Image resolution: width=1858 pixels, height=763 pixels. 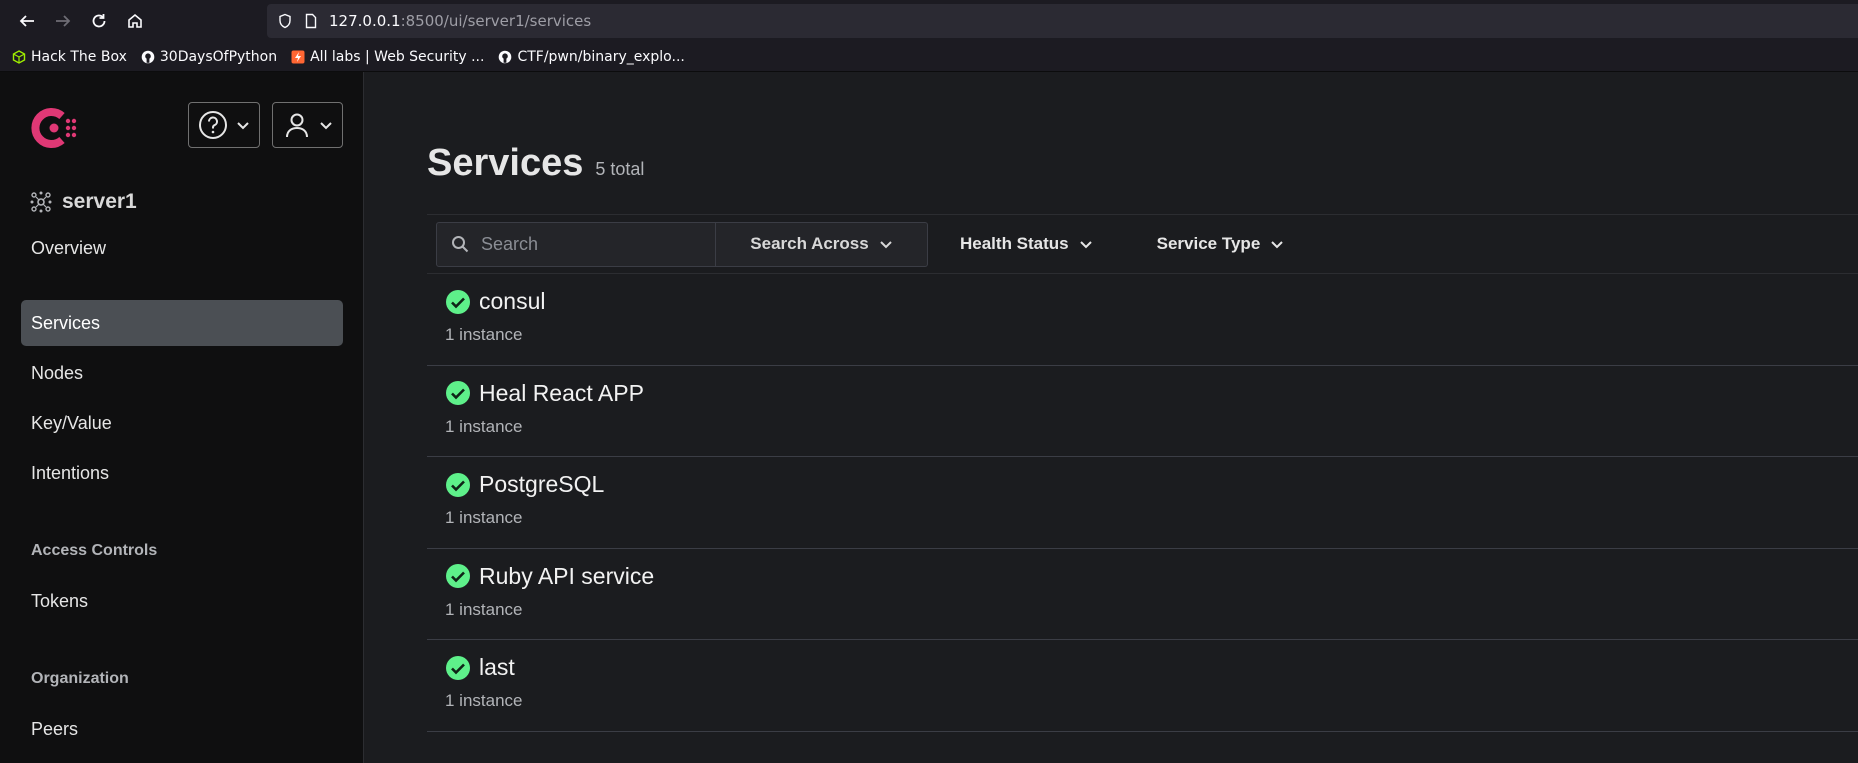 What do you see at coordinates (296, 125) in the screenshot?
I see `user-icon` at bounding box center [296, 125].